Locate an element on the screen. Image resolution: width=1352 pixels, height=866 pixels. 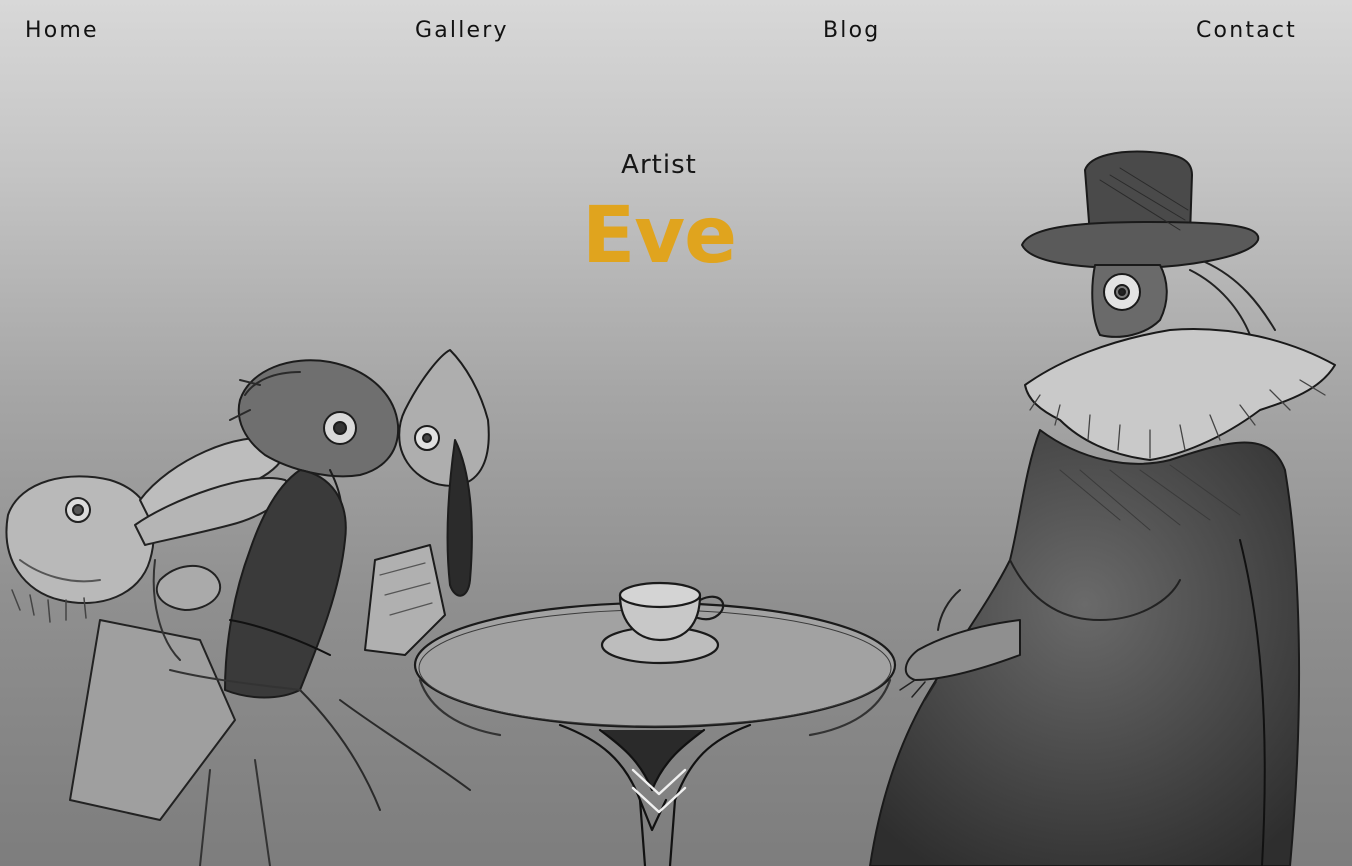
nav-link-gallery: Gallery is located at coordinates (462, 30).